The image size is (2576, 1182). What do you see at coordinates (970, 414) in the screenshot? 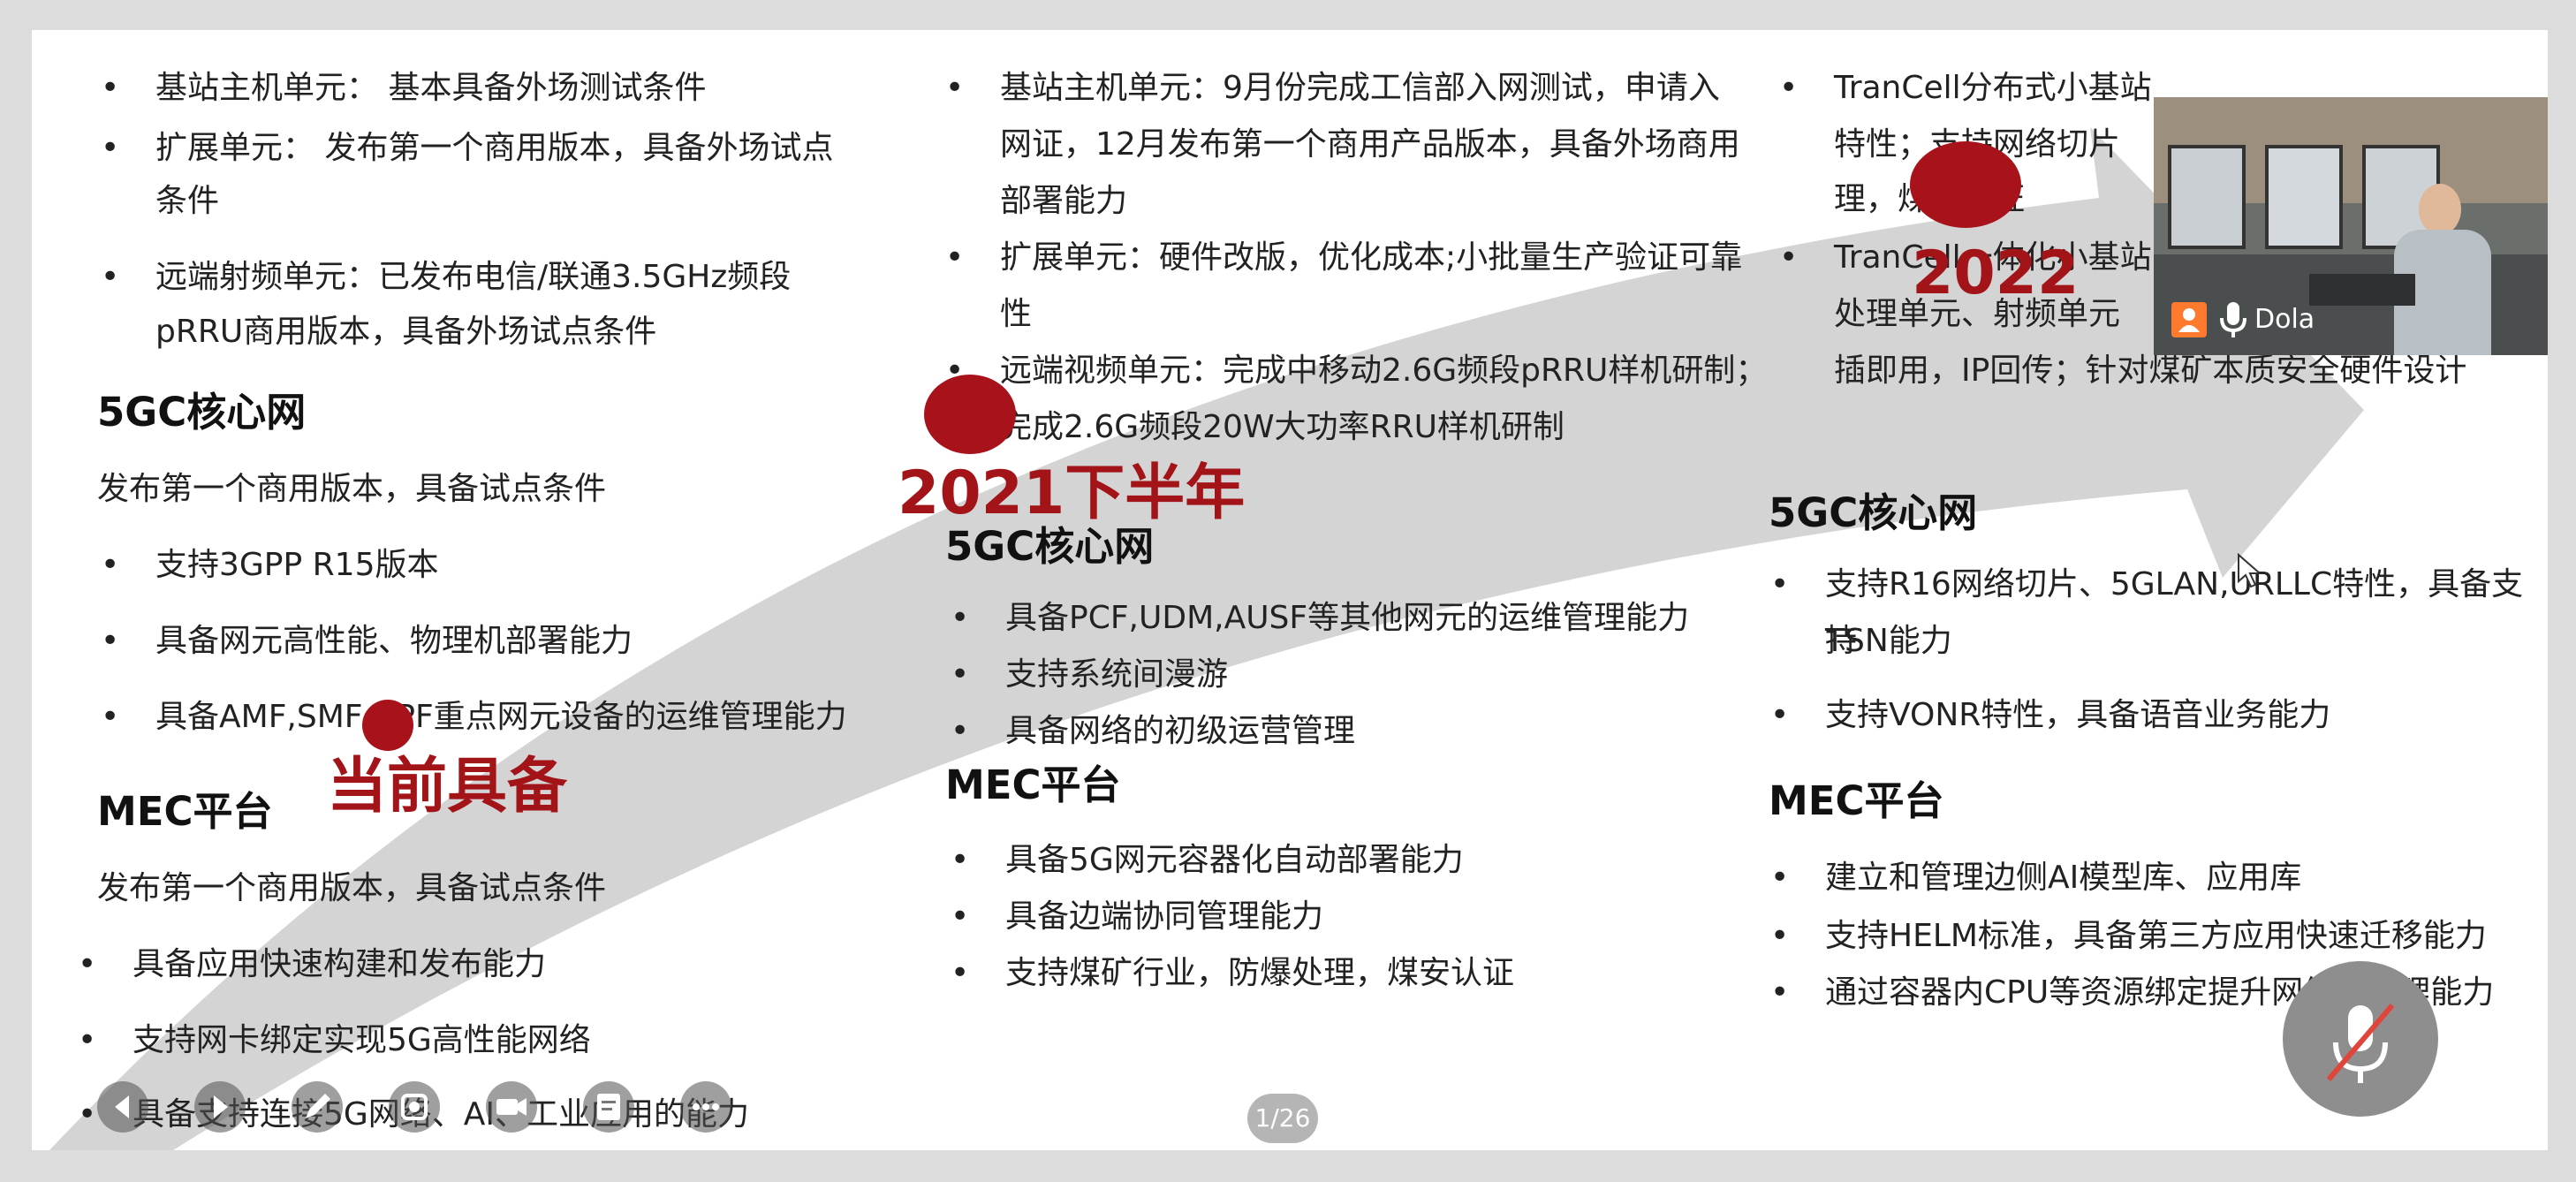
I see `milestone-dot-2021` at bounding box center [970, 414].